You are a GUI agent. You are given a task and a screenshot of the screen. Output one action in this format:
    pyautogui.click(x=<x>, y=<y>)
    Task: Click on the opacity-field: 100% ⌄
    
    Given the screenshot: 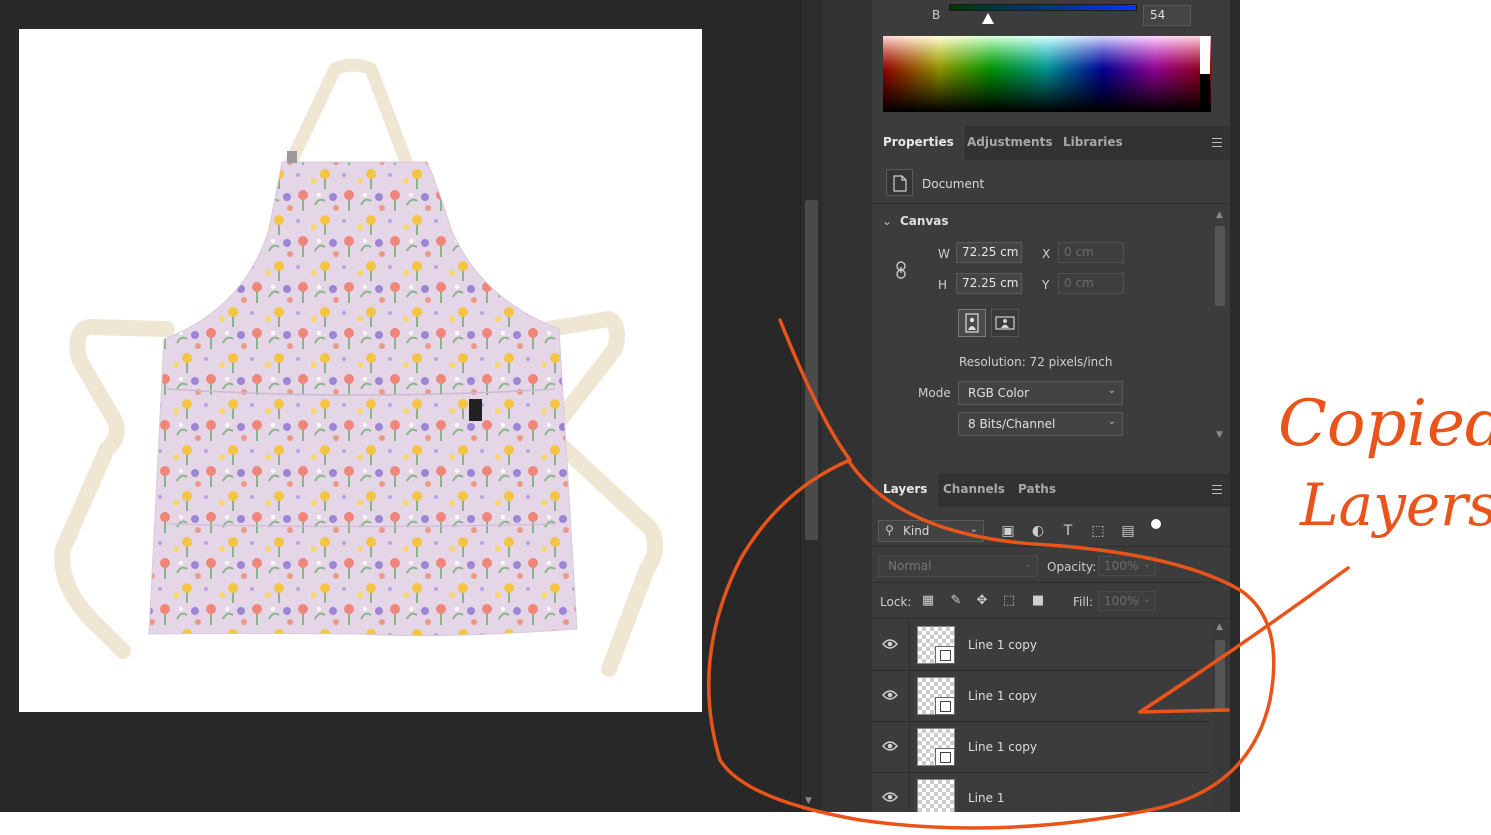 What is the action you would take?
    pyautogui.click(x=1127, y=566)
    